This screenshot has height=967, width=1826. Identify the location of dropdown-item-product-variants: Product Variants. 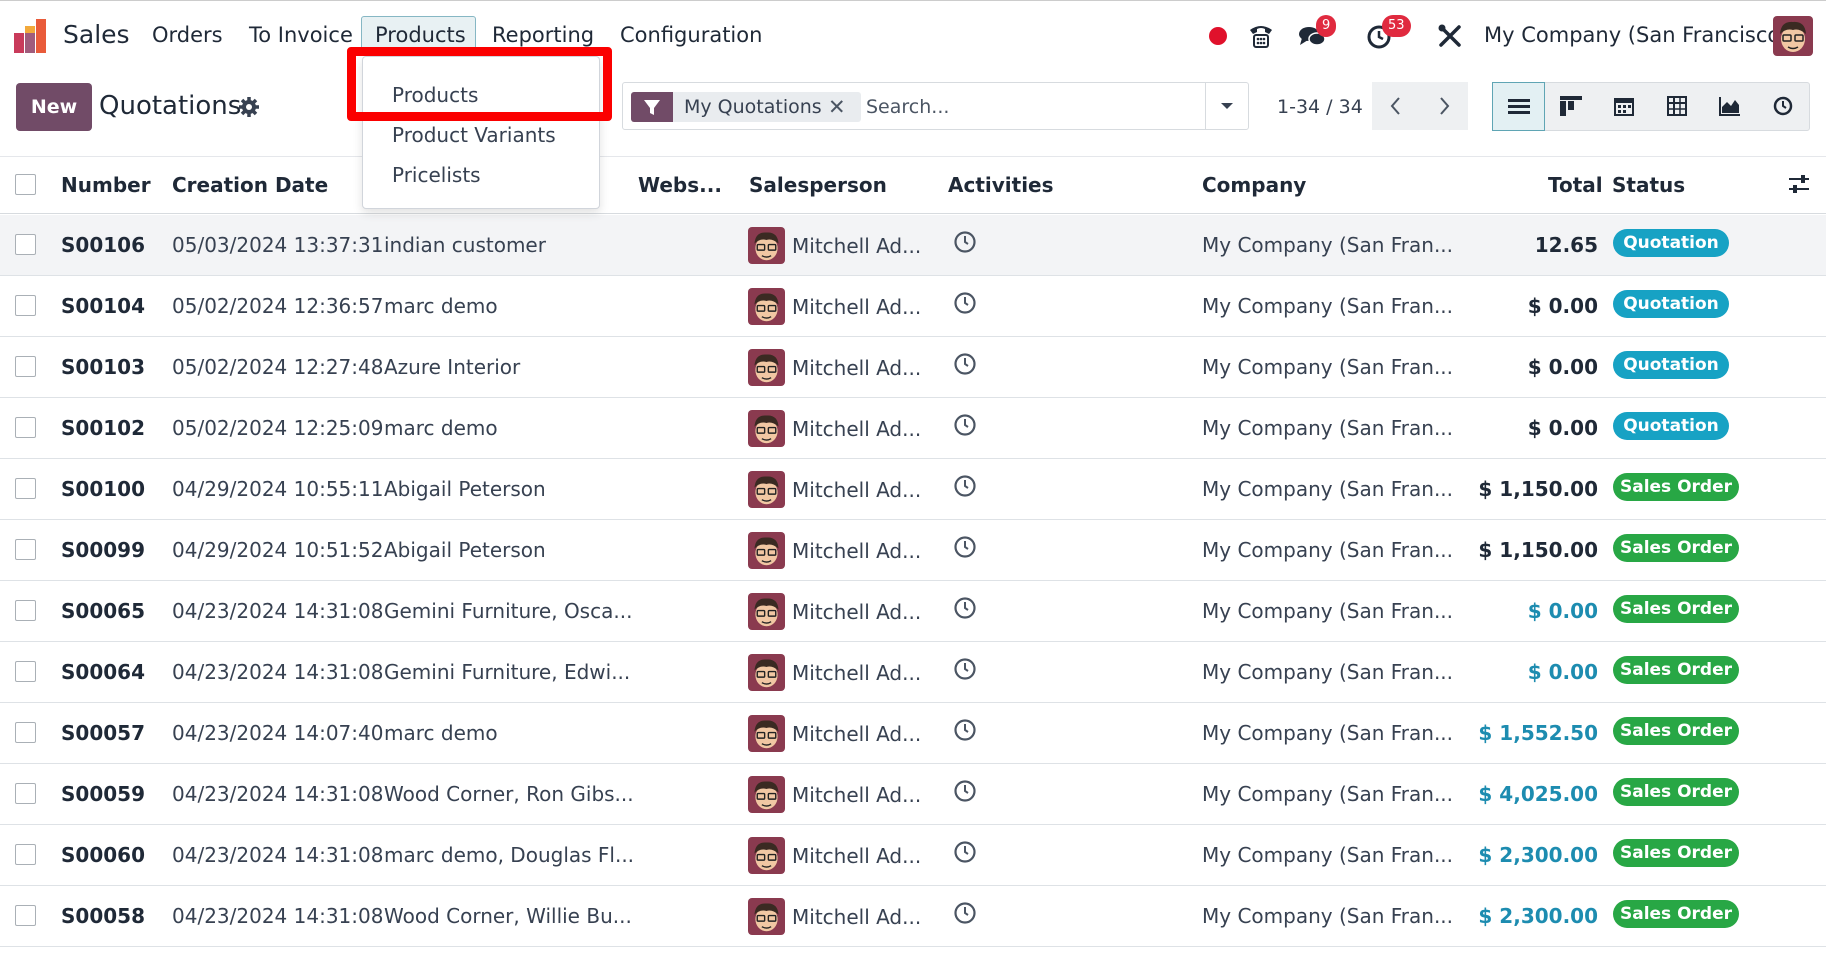
(474, 135).